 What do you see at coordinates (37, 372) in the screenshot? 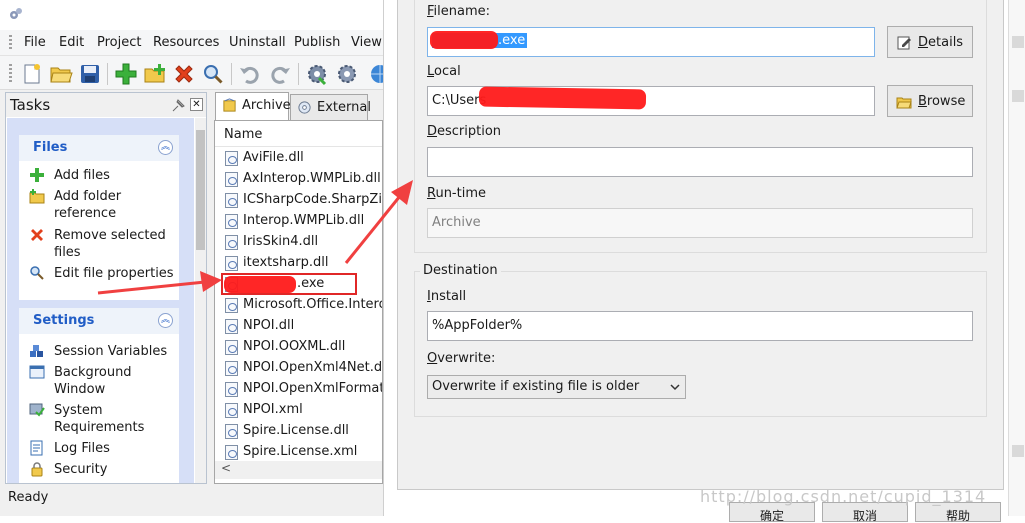
I see `window-icon` at bounding box center [37, 372].